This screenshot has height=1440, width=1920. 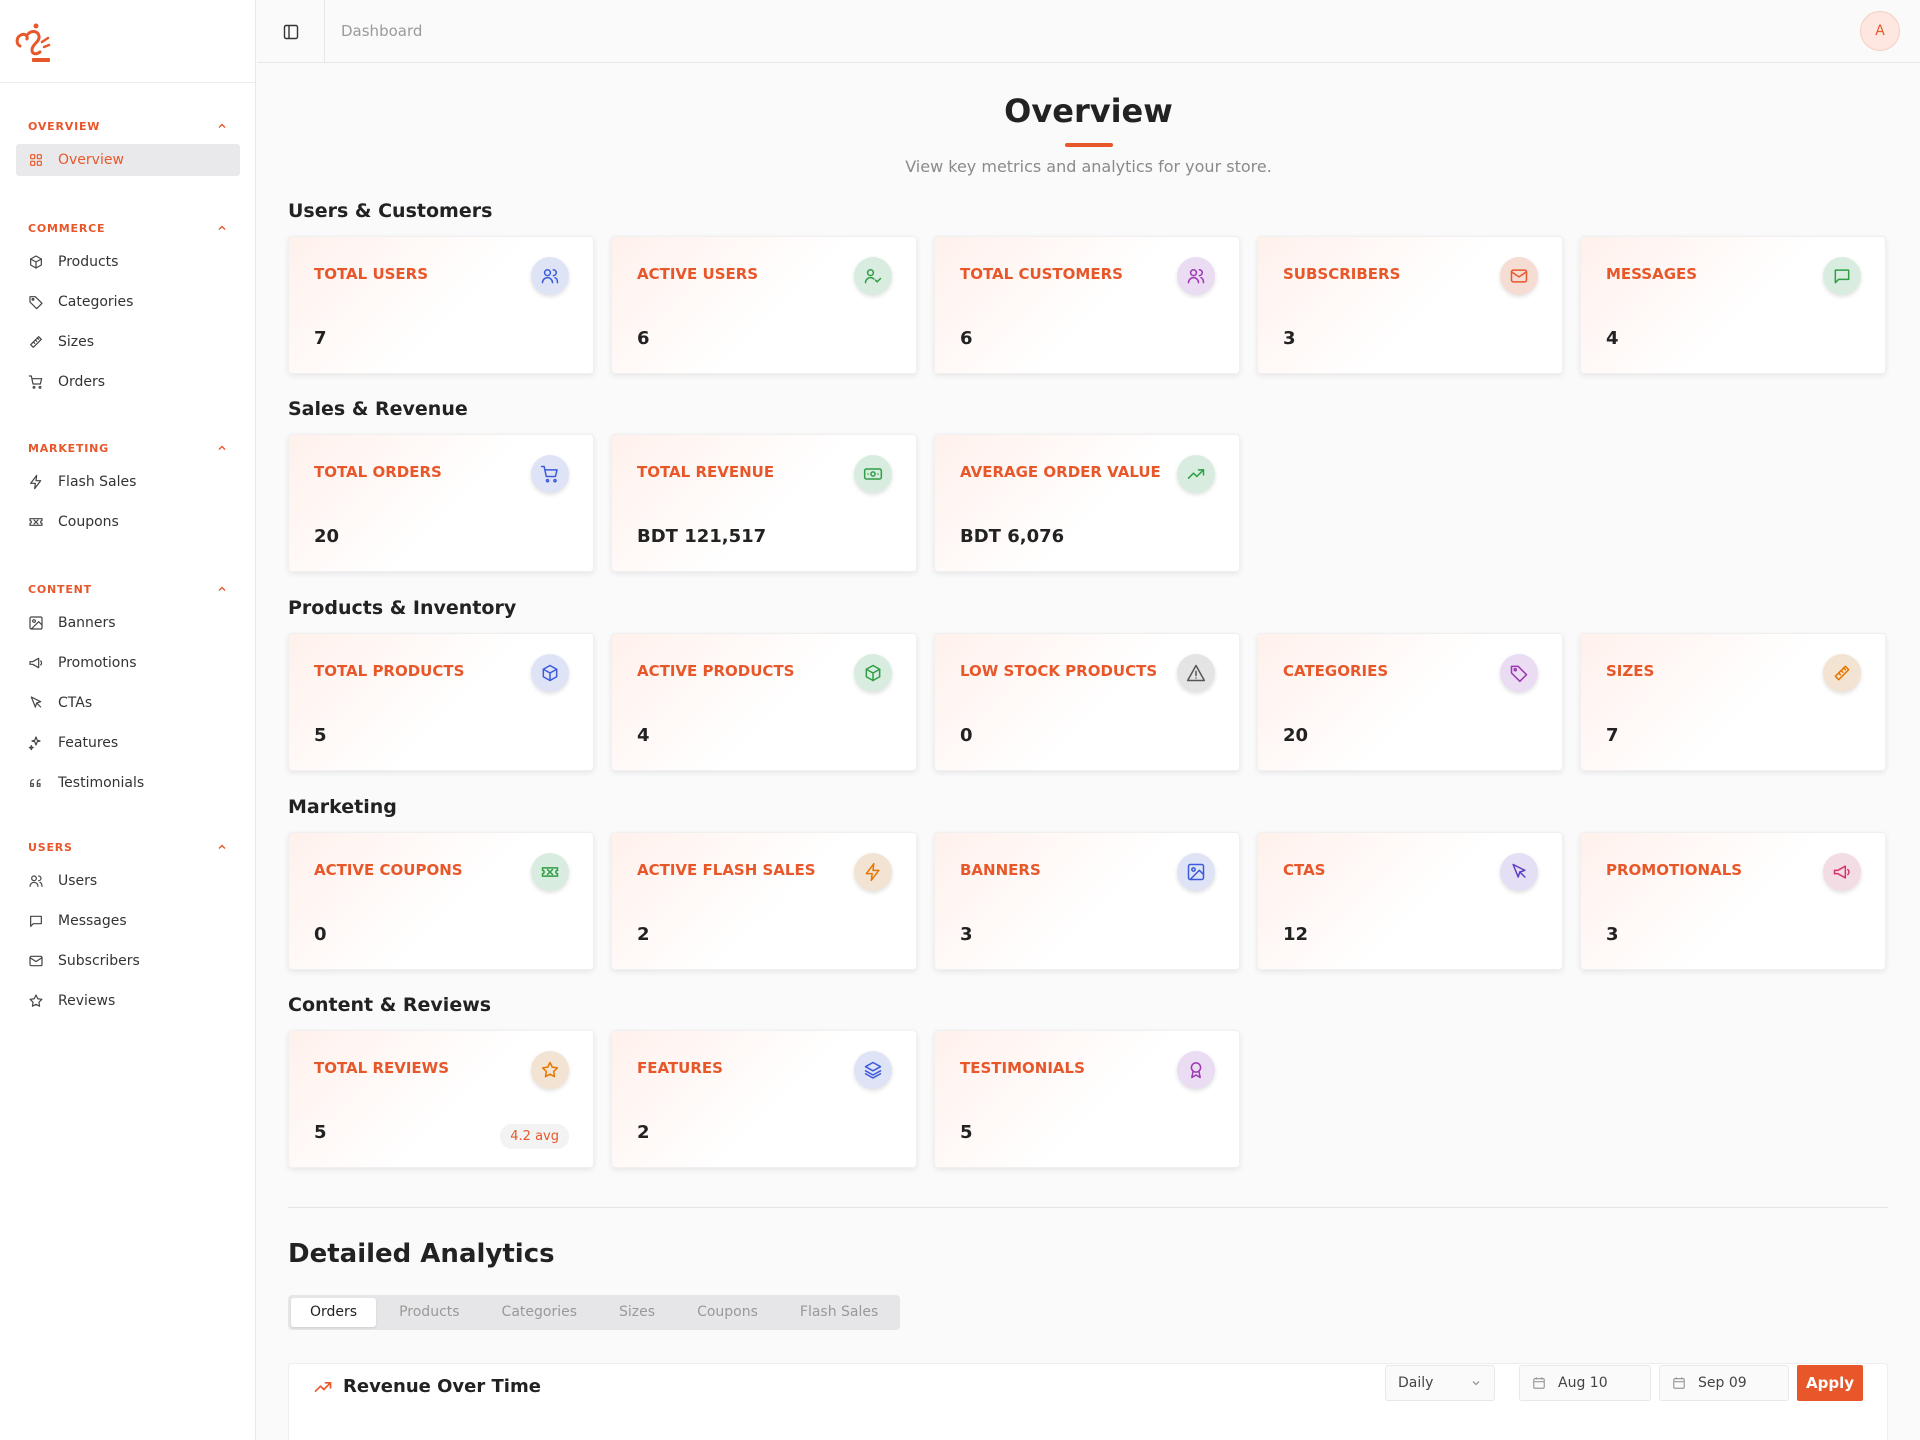 I want to click on message-icon, so click(x=36, y=921).